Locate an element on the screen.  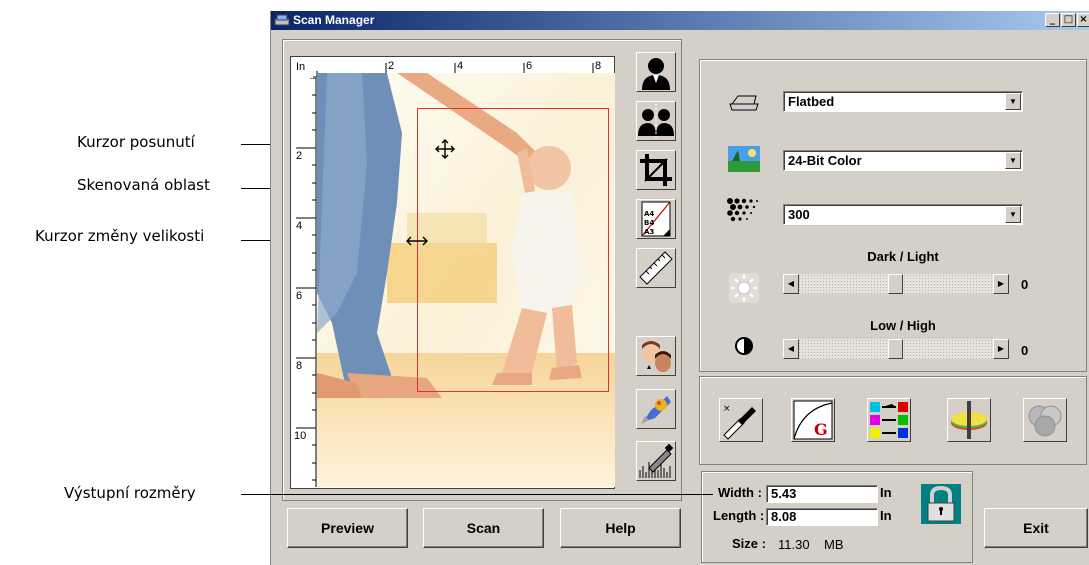
color-filter-icon is located at coordinates (1045, 421).